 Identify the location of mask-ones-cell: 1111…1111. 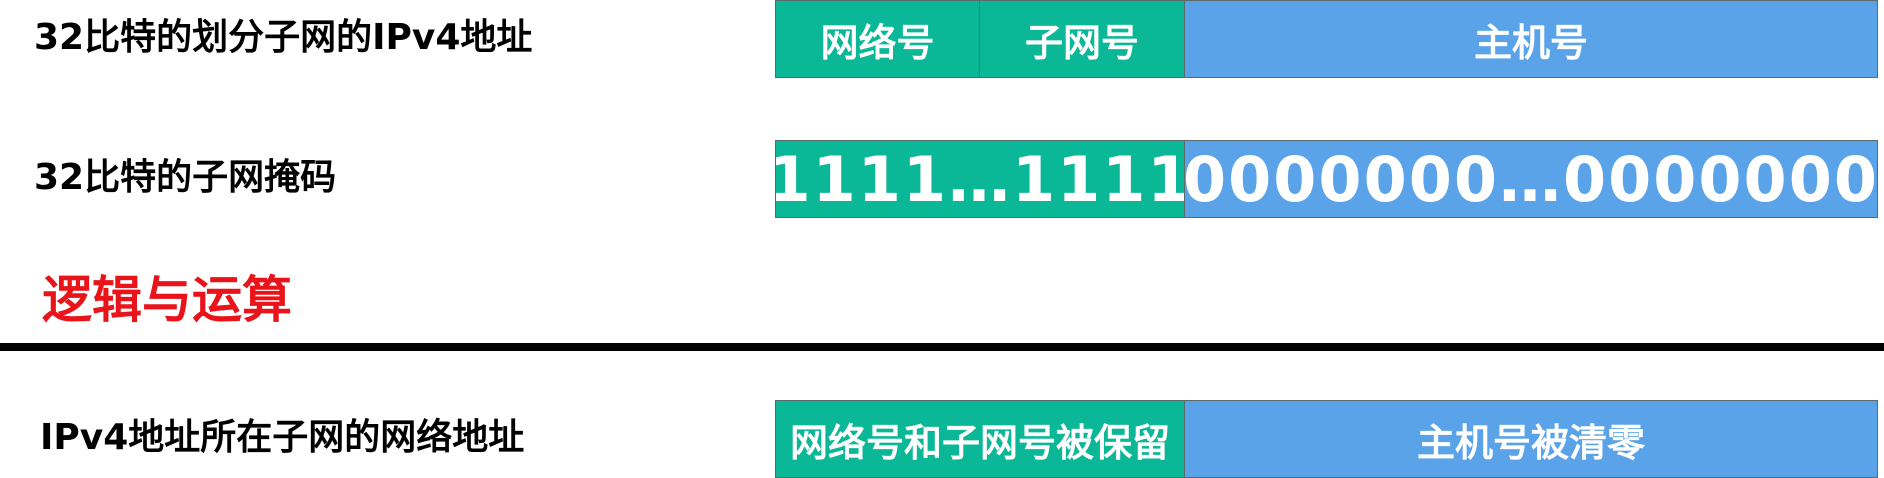
(980, 179).